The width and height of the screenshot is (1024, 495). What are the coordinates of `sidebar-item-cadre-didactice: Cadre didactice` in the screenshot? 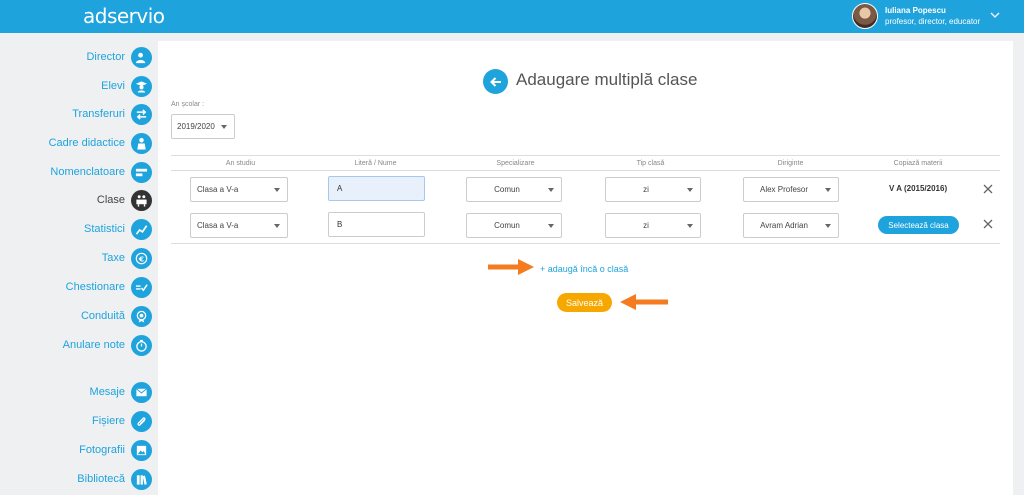 It's located at (100, 143).